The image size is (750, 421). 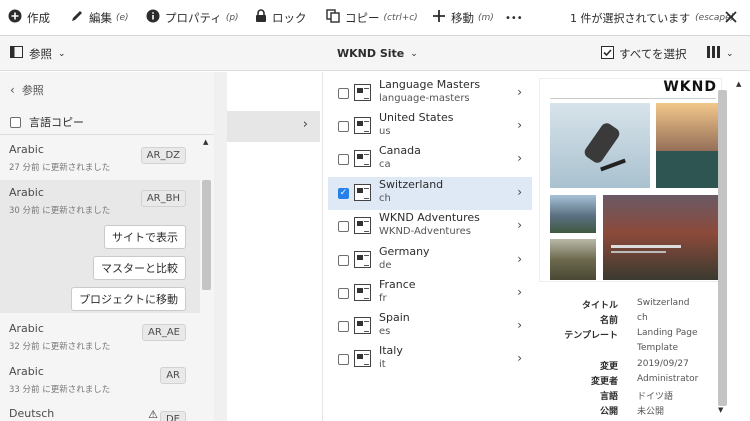 What do you see at coordinates (651, 412) in the screenshot?
I see `publish-value: 未公開` at bounding box center [651, 412].